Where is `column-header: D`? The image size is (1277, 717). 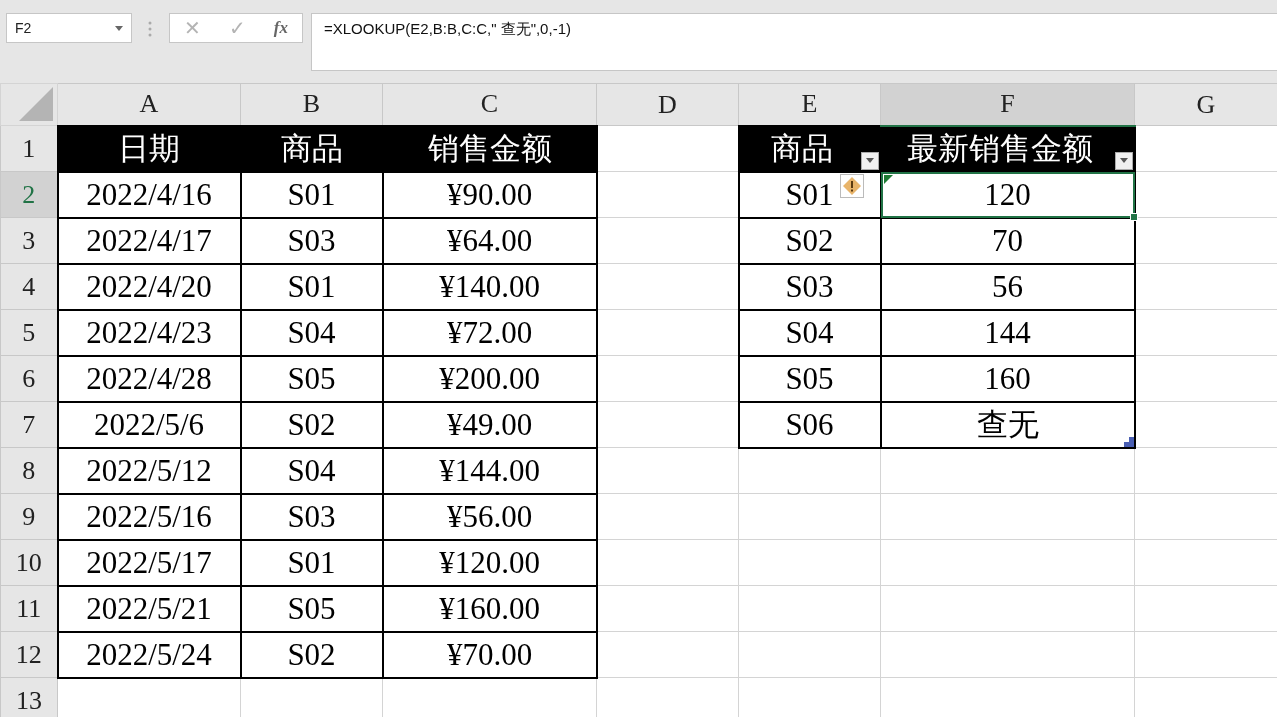
column-header: D is located at coordinates (667, 104).